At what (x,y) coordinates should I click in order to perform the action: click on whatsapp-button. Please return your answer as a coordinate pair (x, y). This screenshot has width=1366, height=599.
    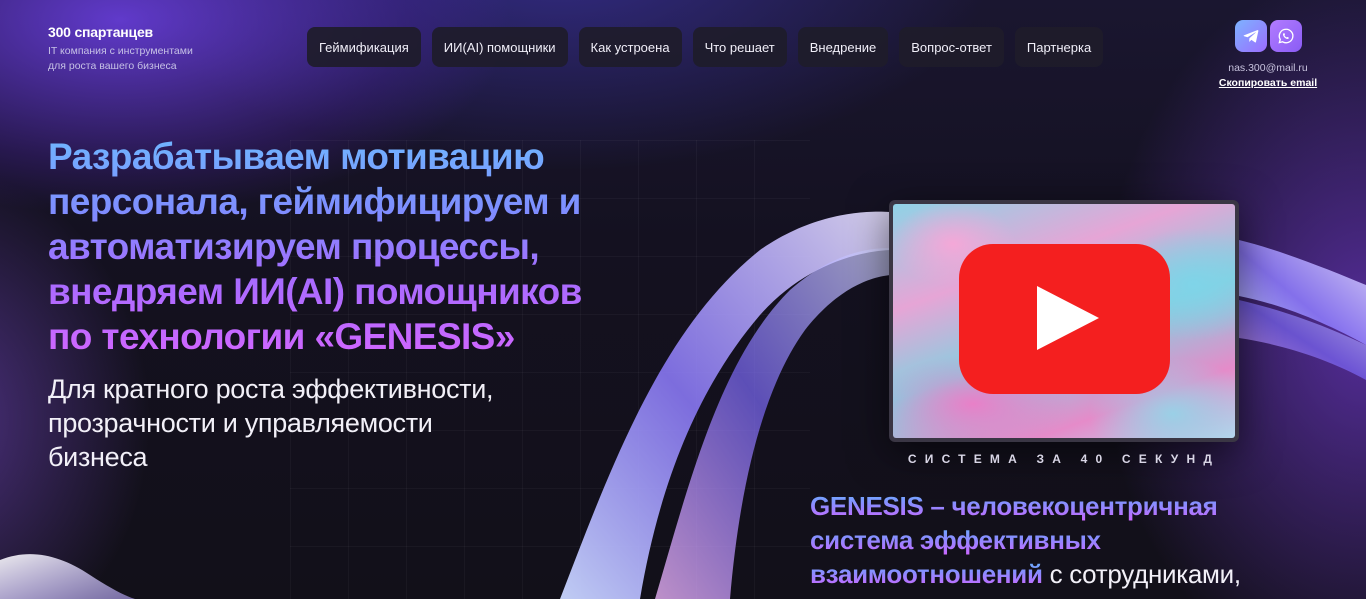
    Looking at the image, I should click on (1285, 36).